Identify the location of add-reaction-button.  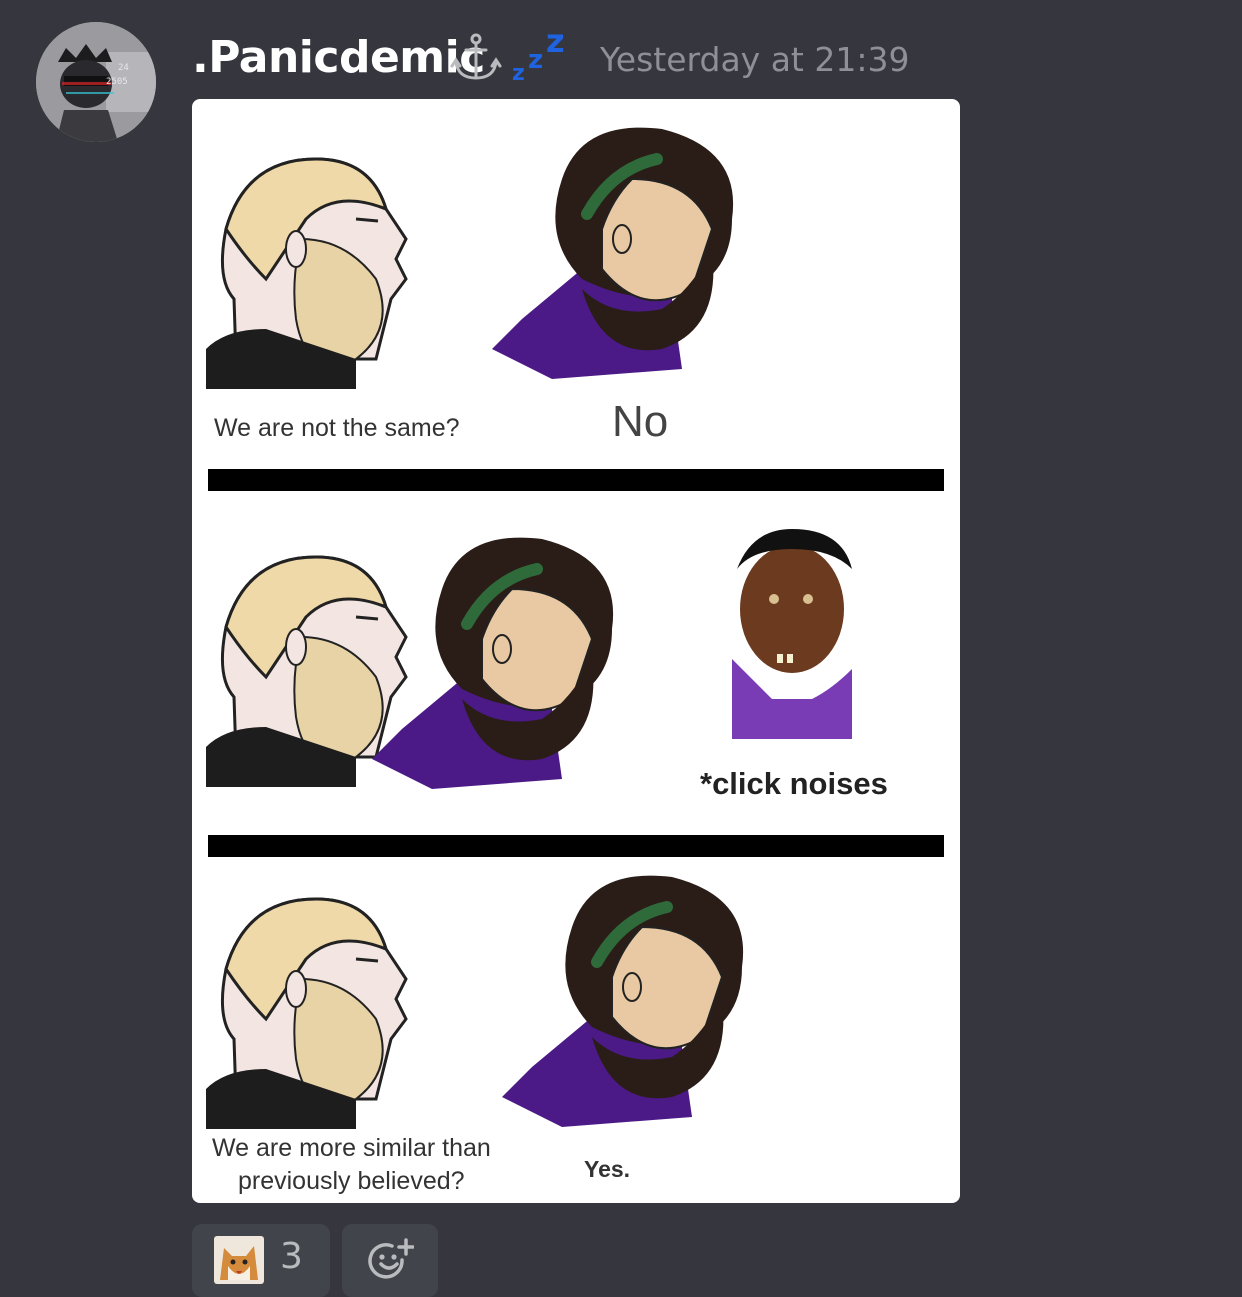
(390, 1260).